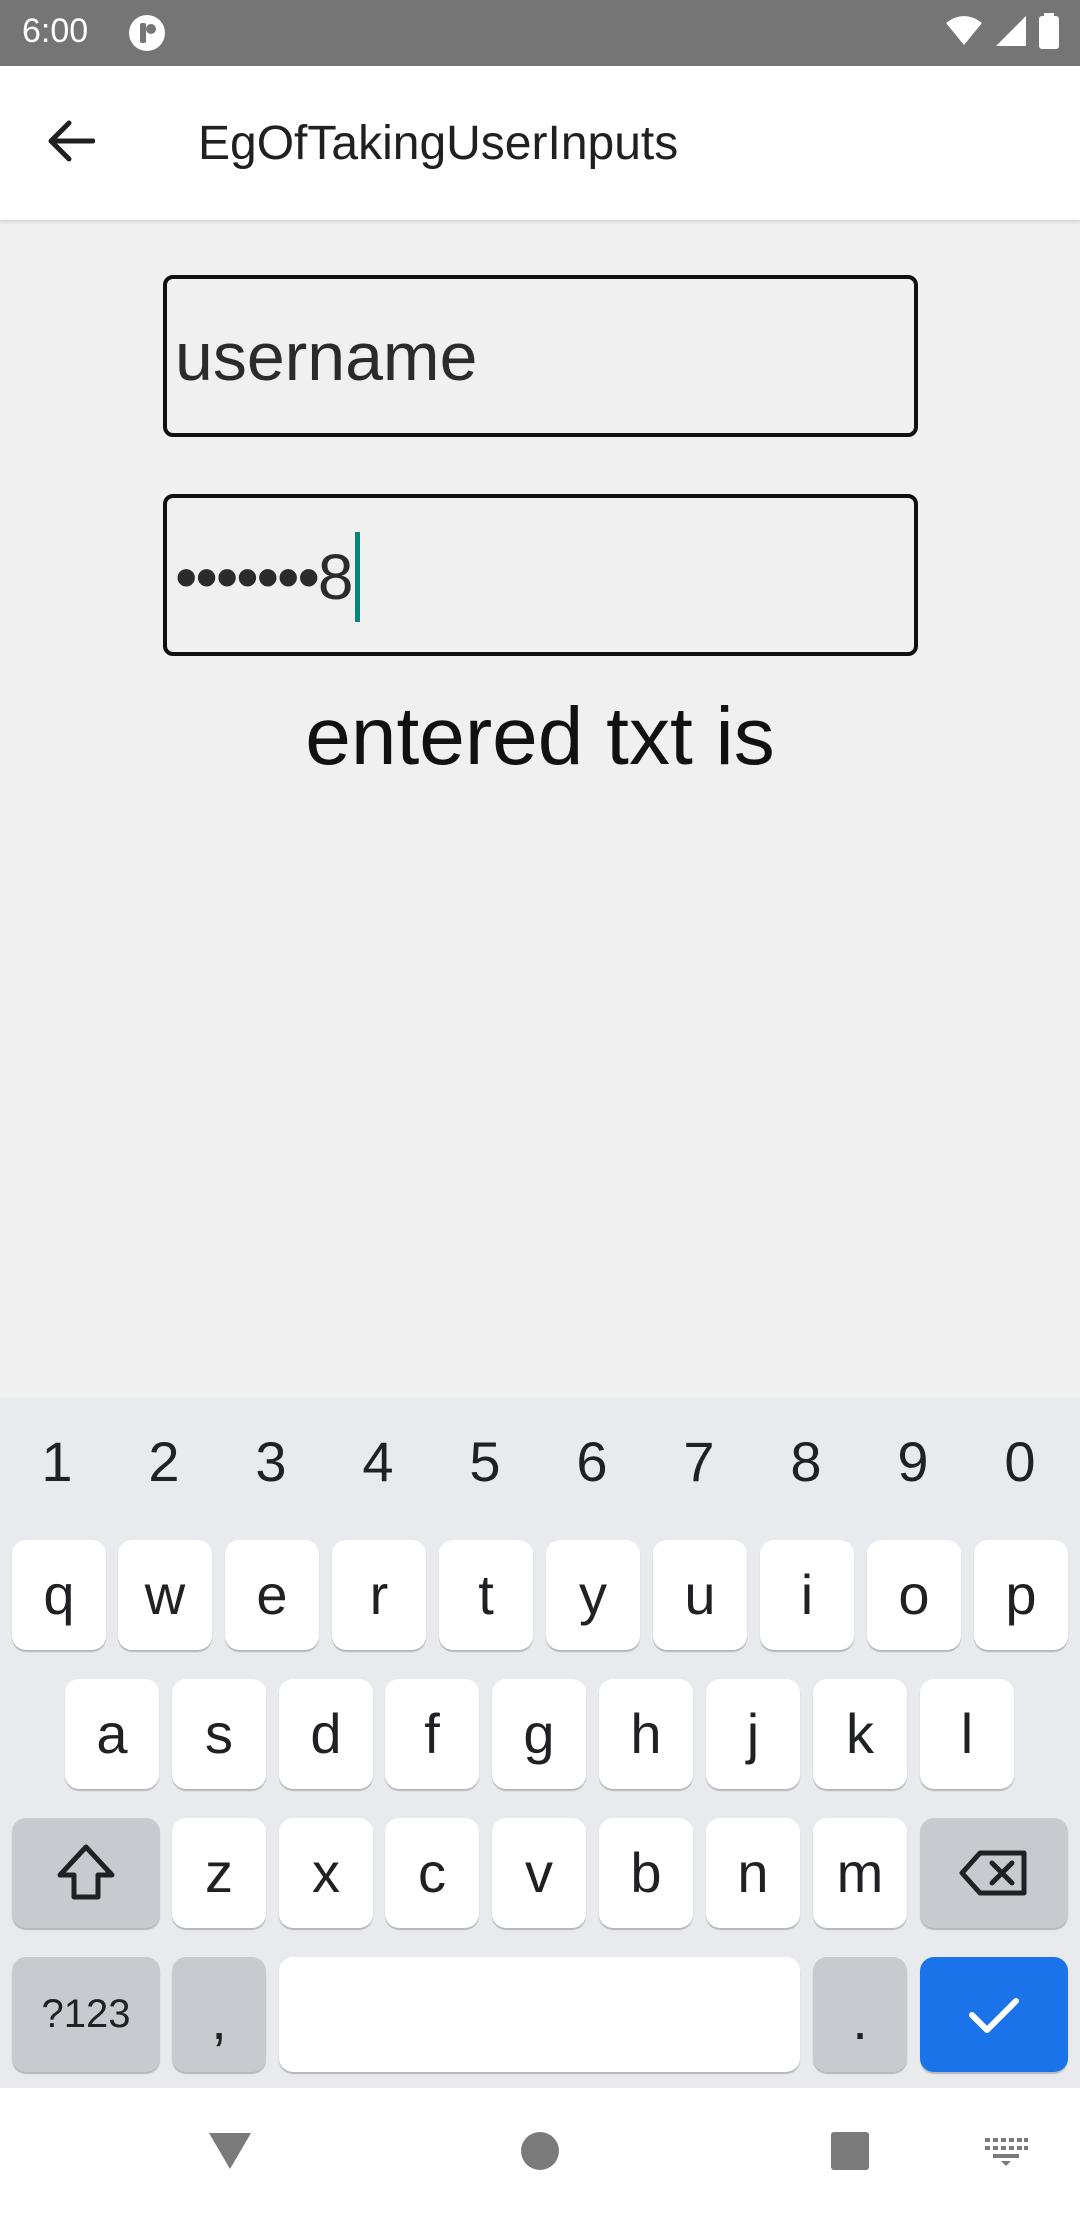 The image size is (1080, 2220). Describe the element at coordinates (964, 33) in the screenshot. I see `wifi-icon` at that location.